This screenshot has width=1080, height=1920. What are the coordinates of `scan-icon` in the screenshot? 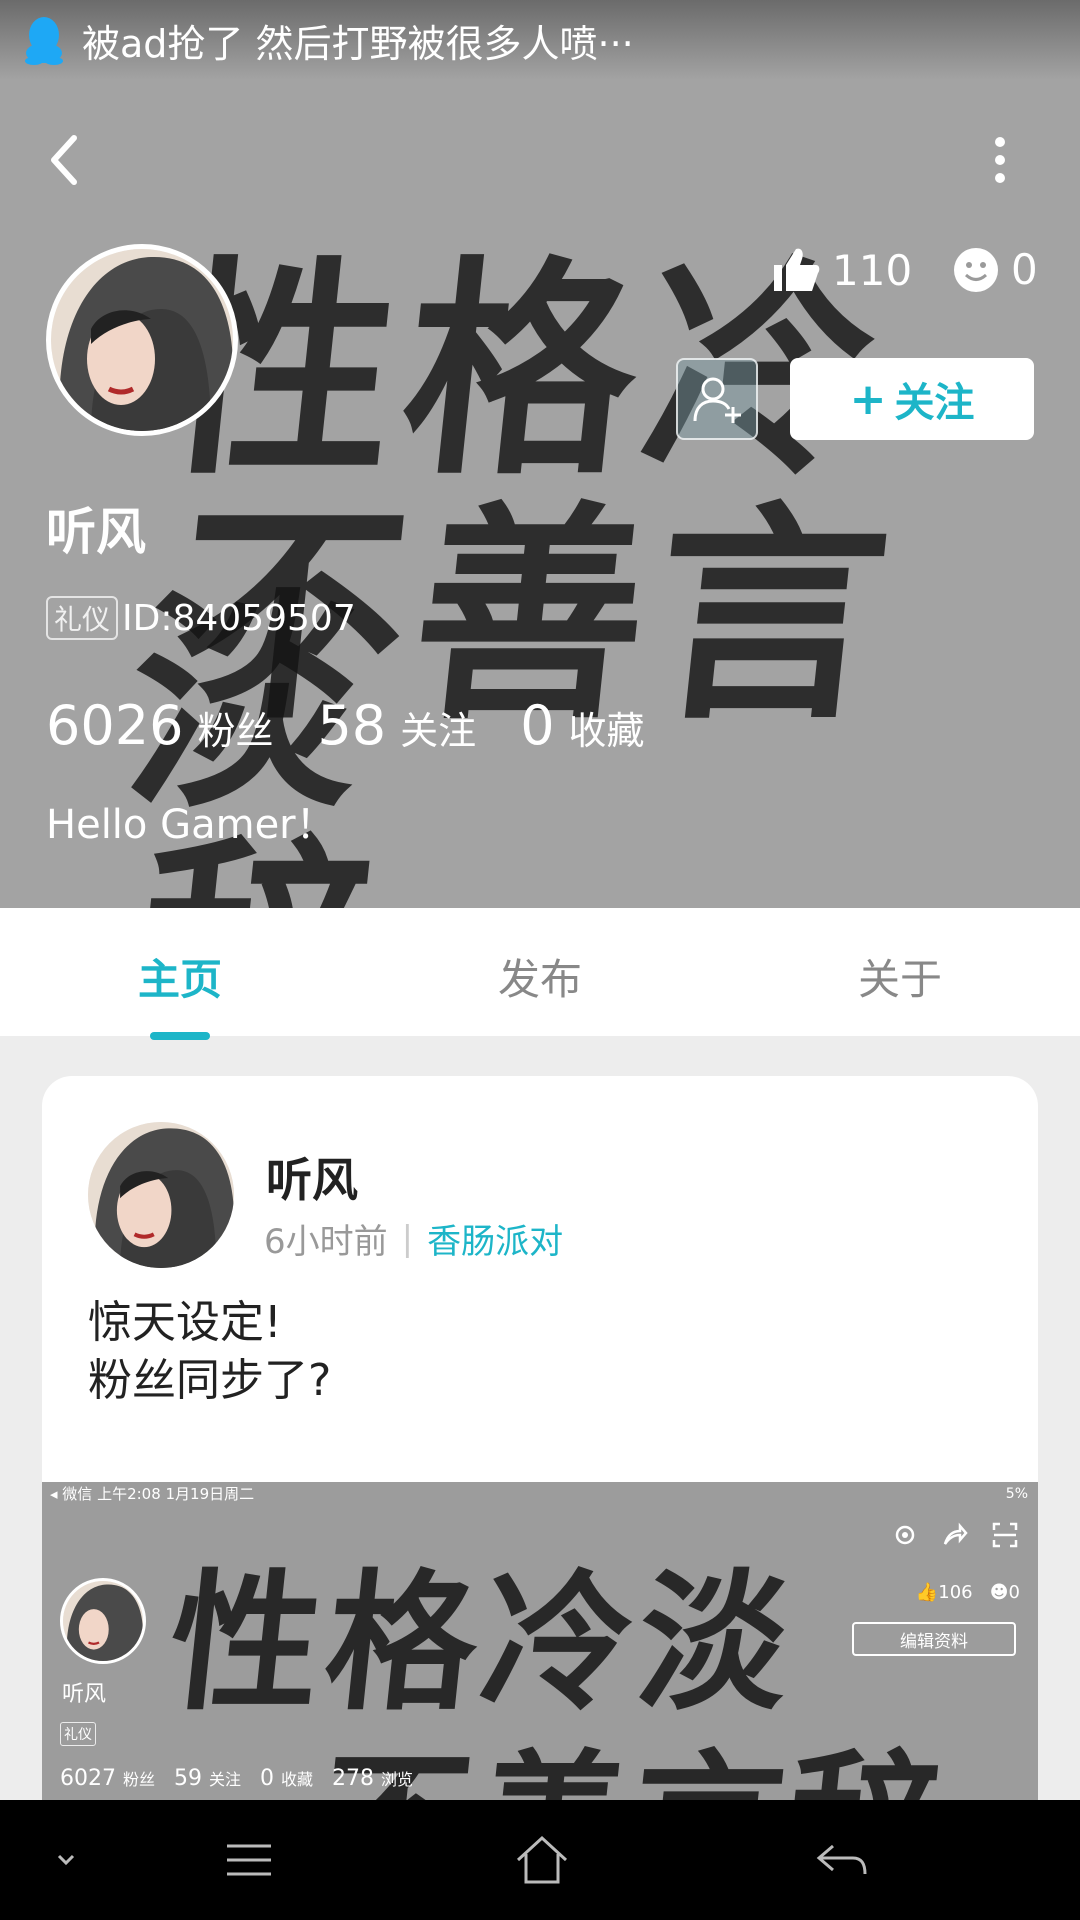 It's located at (1005, 1535).